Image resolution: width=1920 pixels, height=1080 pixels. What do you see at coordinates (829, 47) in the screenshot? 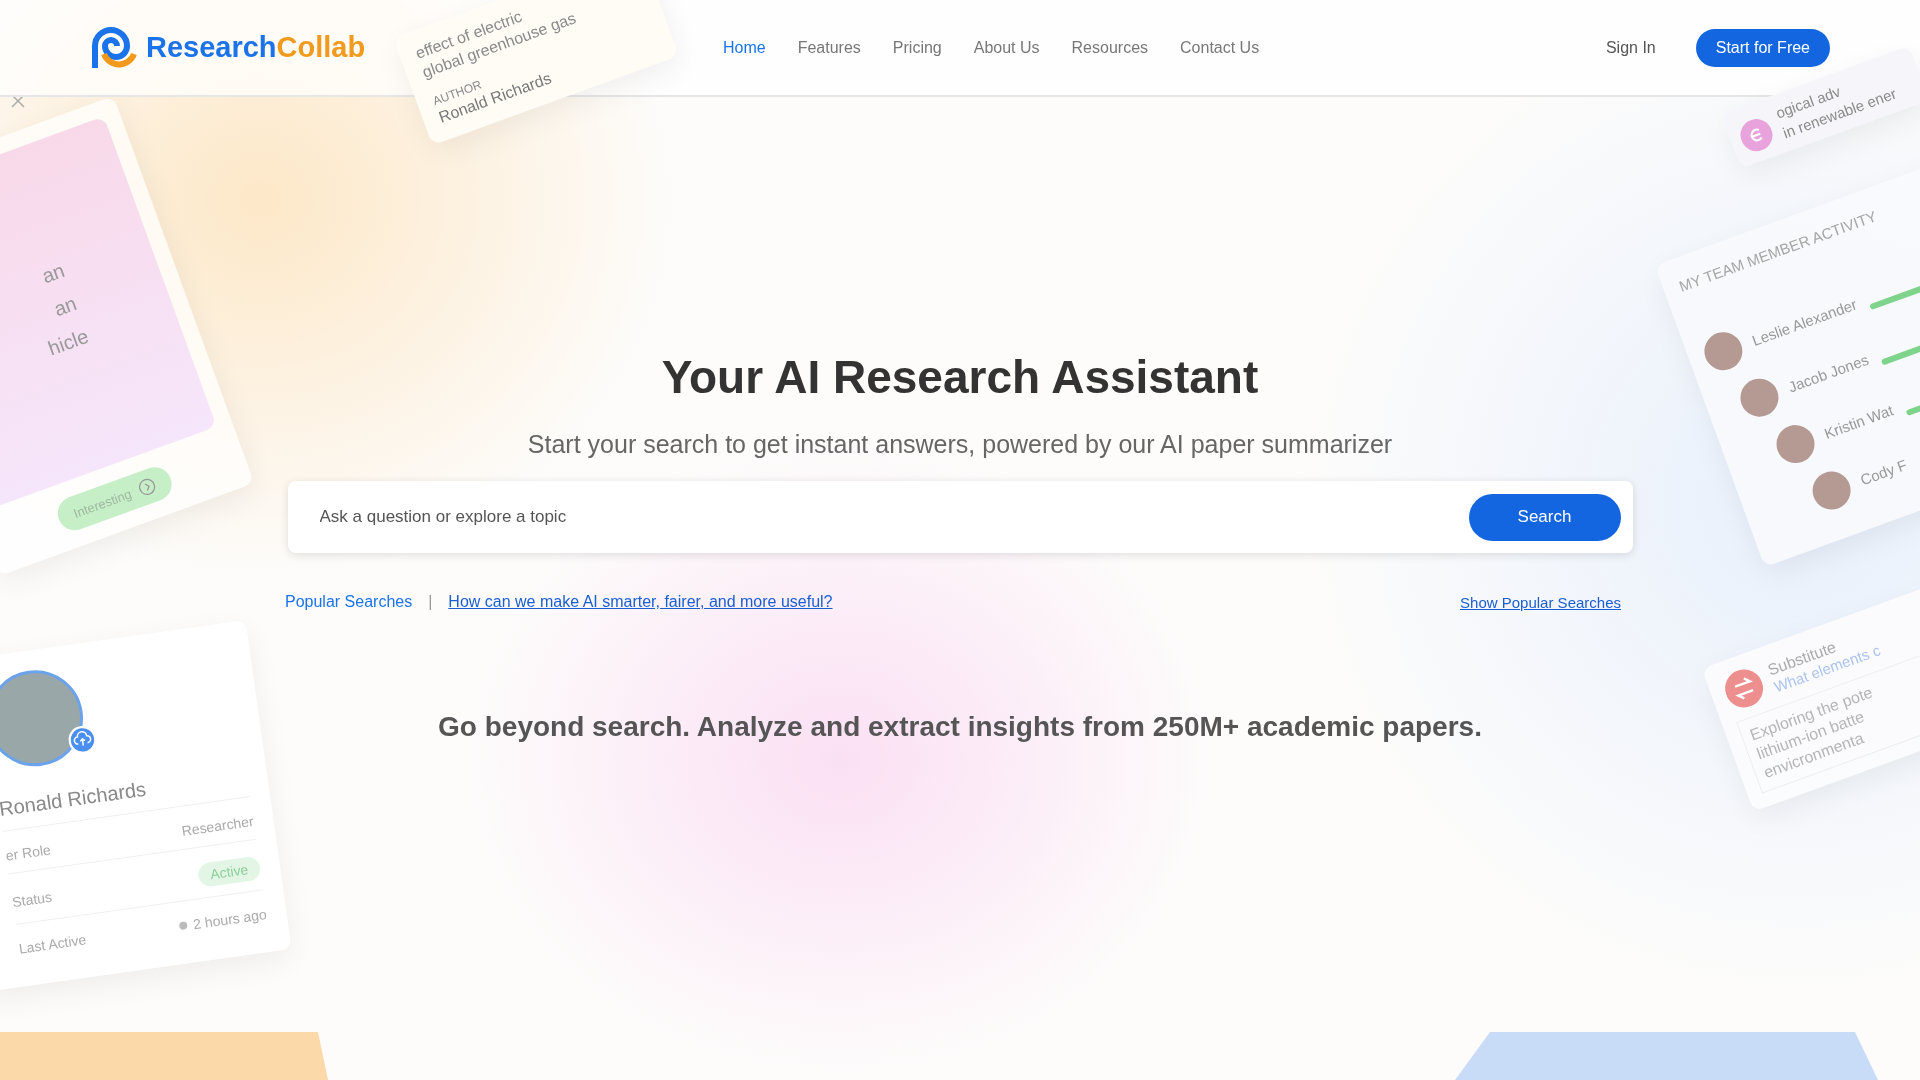
I see `nav-link: Features` at bounding box center [829, 47].